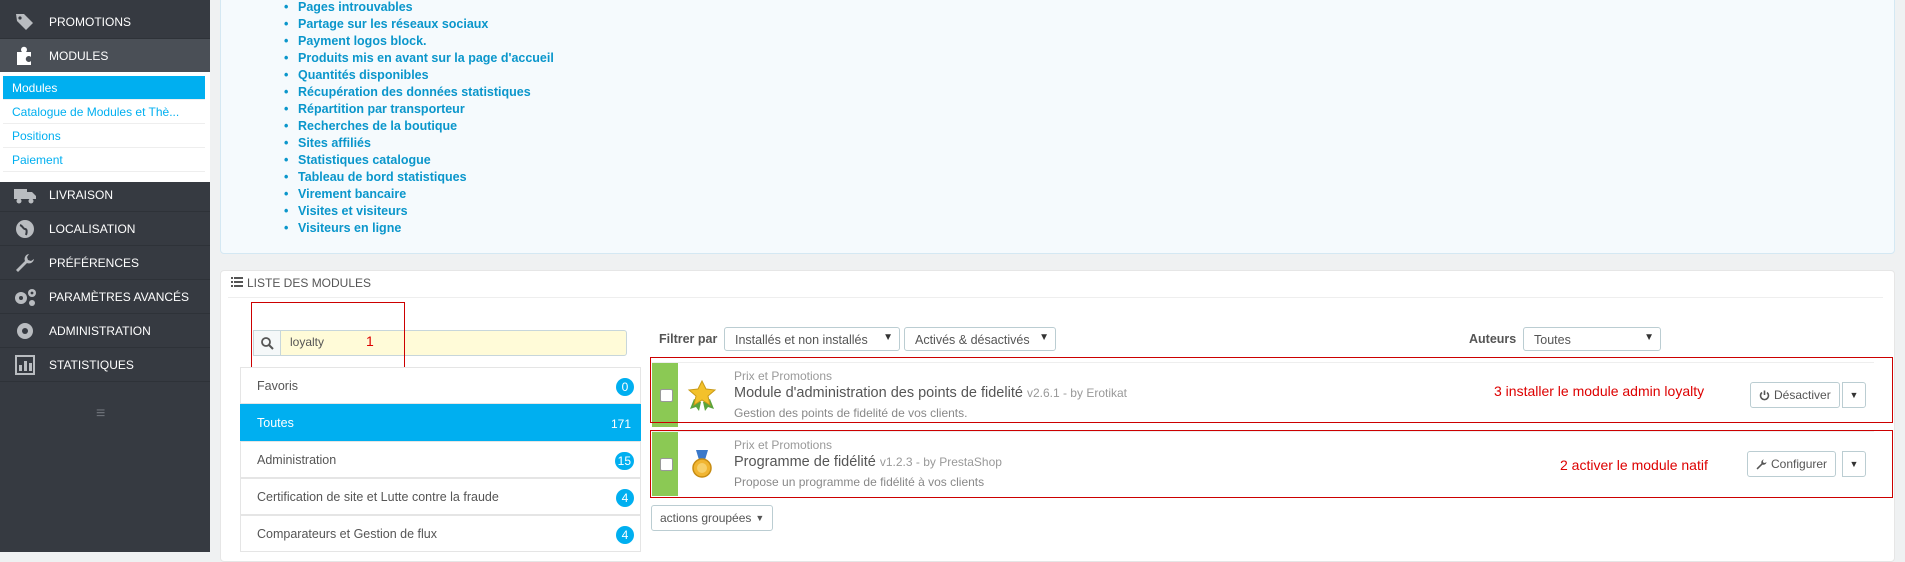 The width and height of the screenshot is (1905, 562). What do you see at coordinates (370, 127) in the screenshot?
I see `list-item: Recherches de la boutique` at bounding box center [370, 127].